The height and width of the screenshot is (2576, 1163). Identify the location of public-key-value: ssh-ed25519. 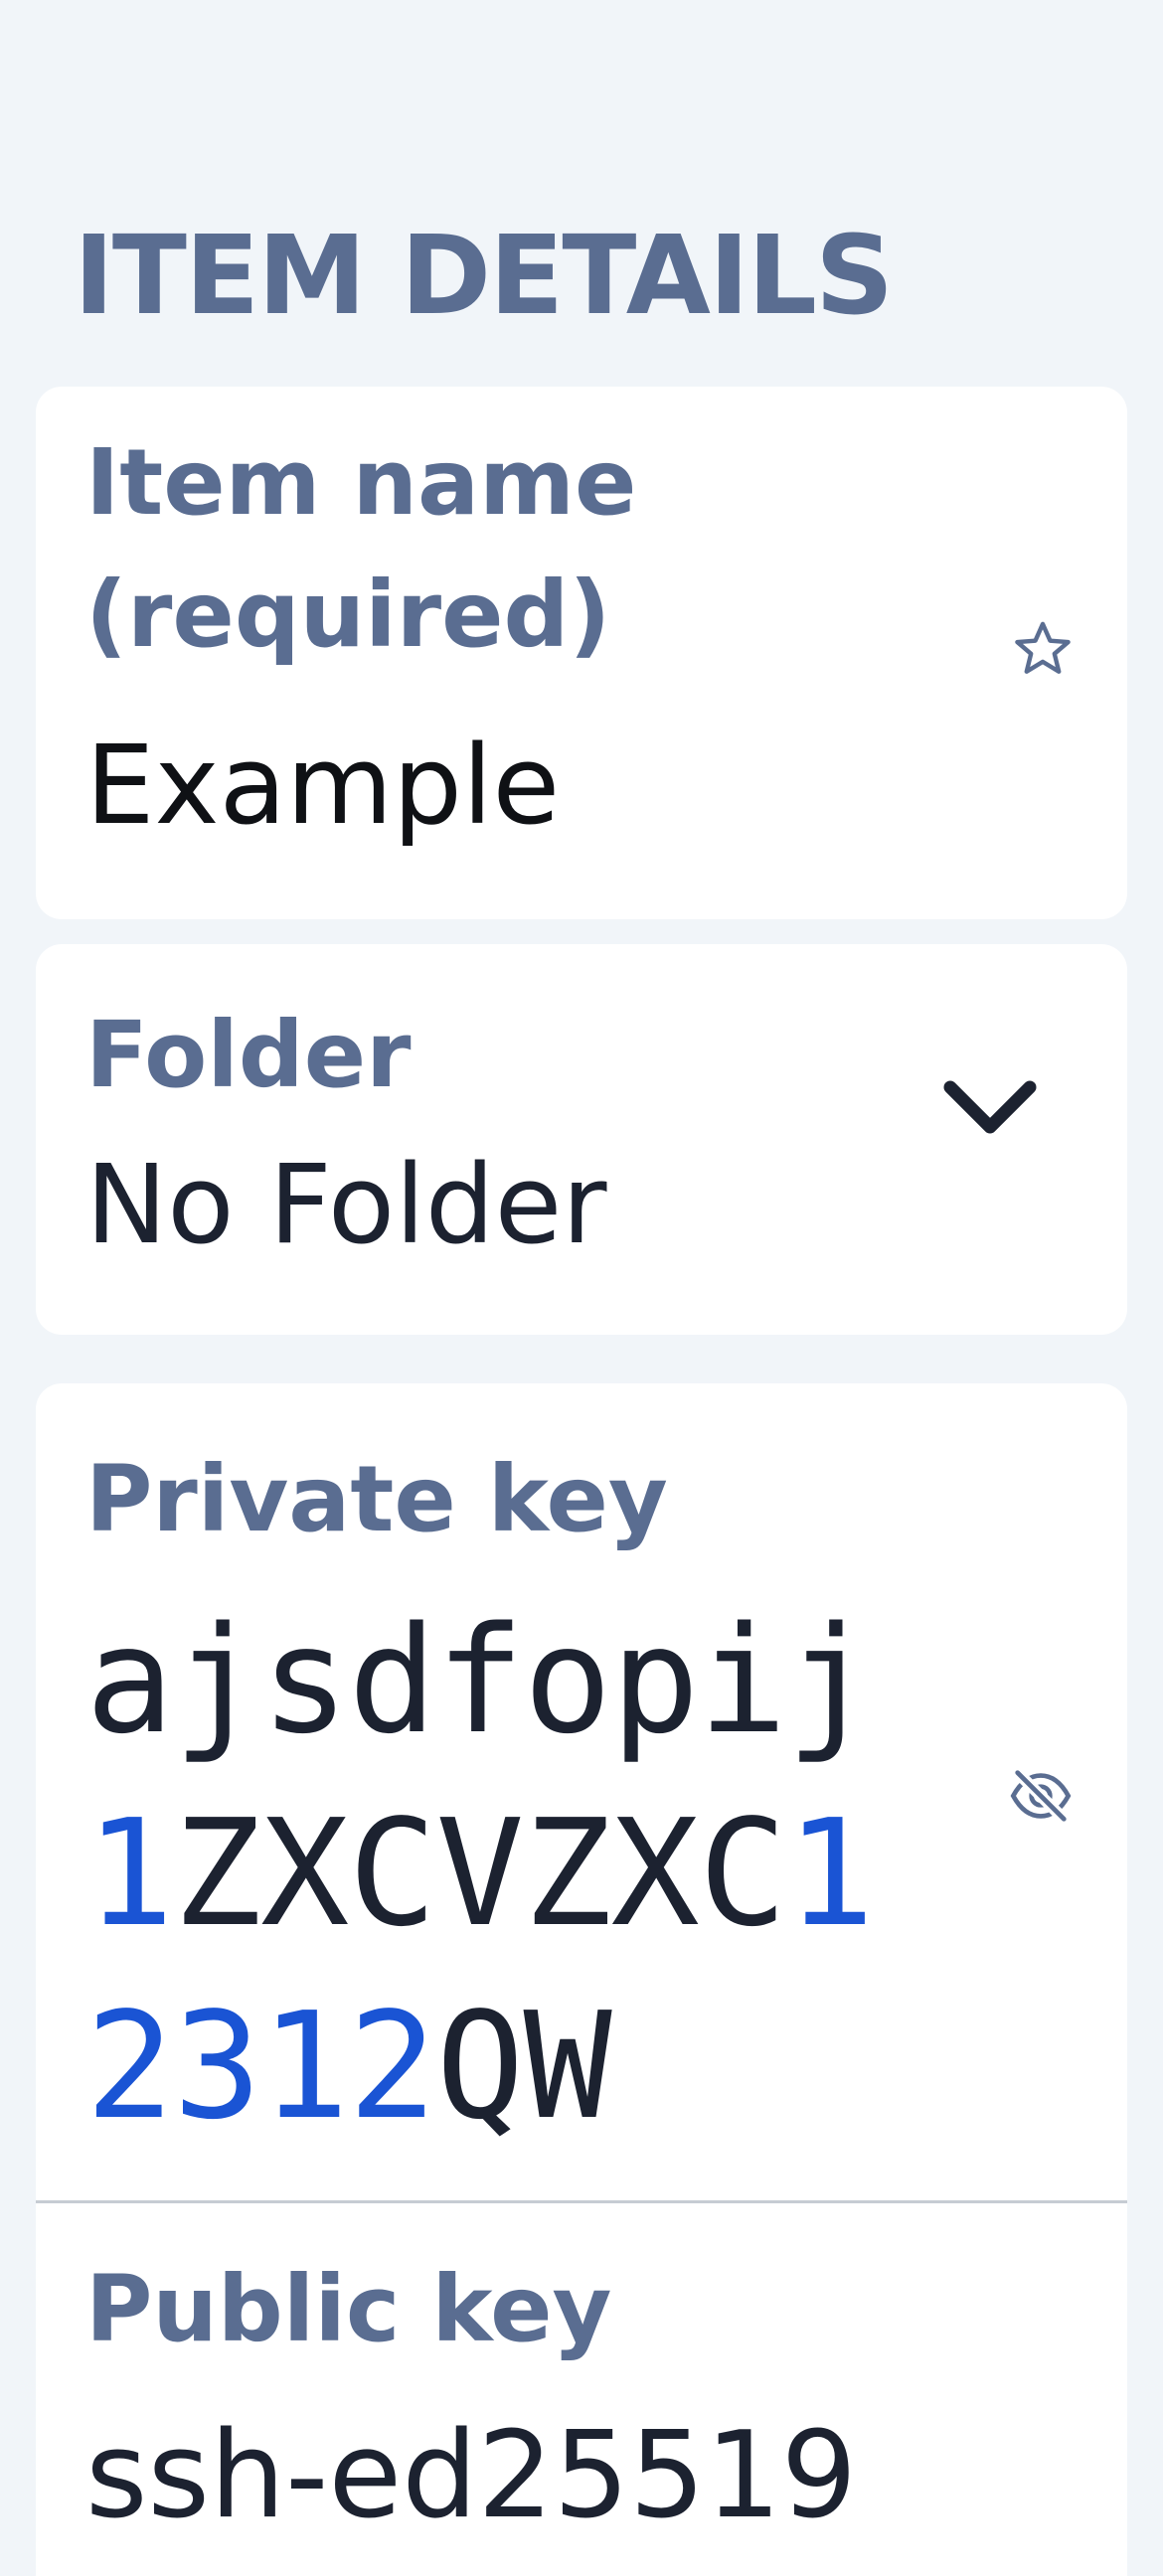
(471, 2476).